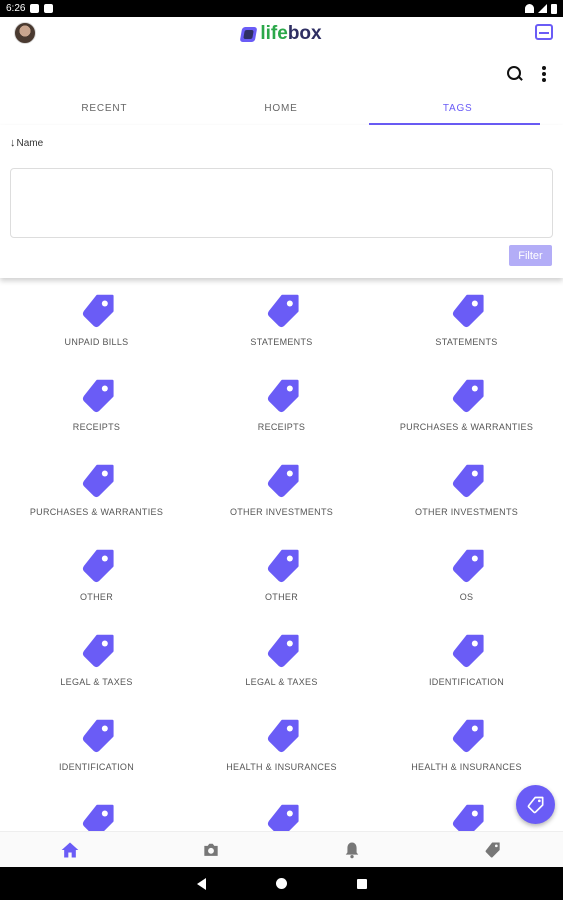  I want to click on sort-label: Name, so click(30, 143).